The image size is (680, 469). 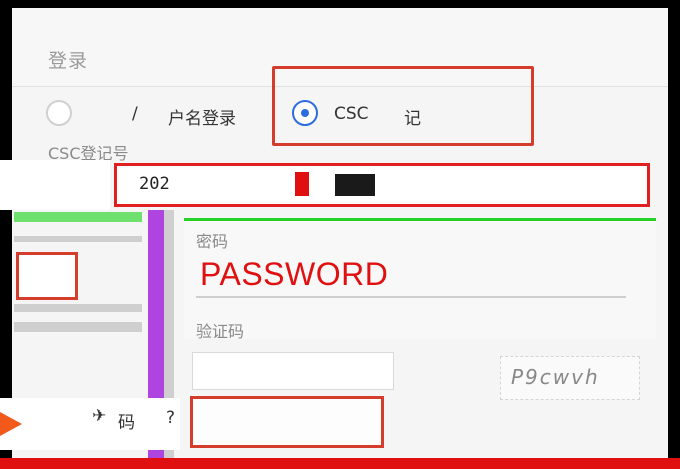 I want to click on bottom-red-bar, so click(x=340, y=463).